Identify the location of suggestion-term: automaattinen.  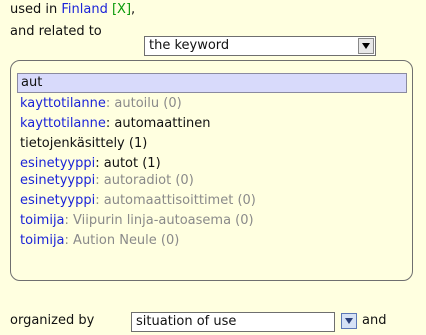
(162, 123).